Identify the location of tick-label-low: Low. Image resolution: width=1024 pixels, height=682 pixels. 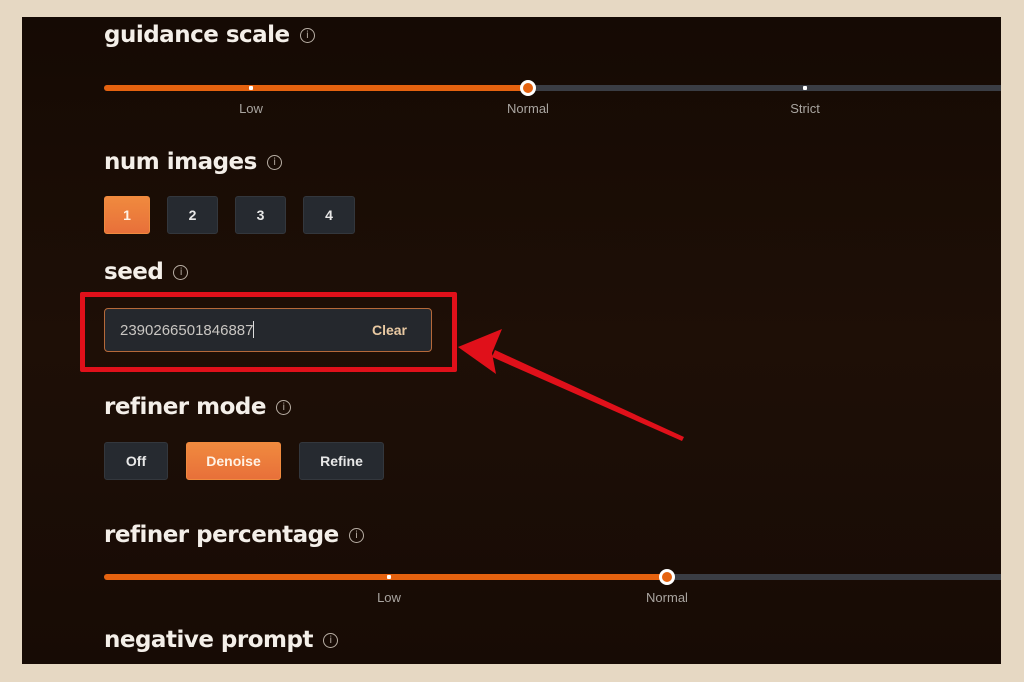
(389, 597).